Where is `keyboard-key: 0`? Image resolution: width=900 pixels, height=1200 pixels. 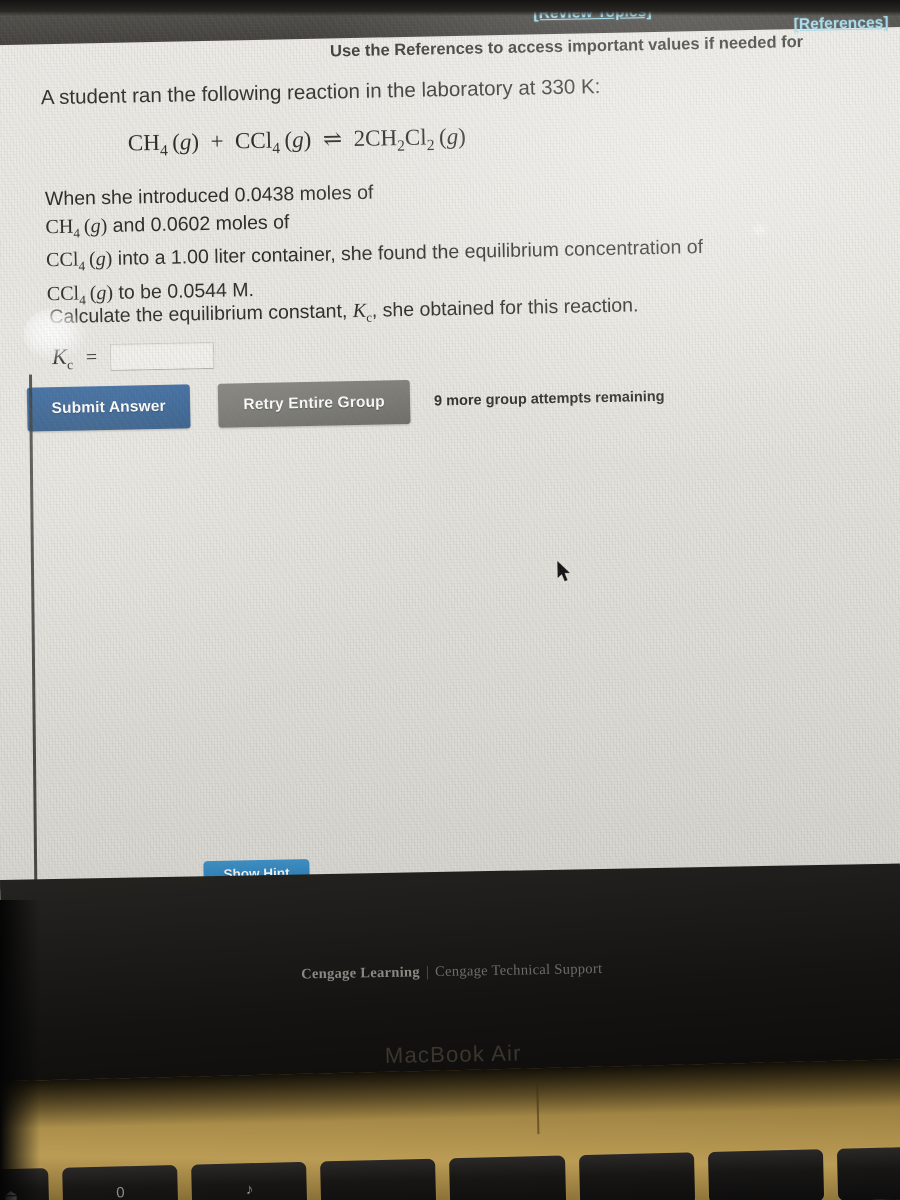
keyboard-key: 0 is located at coordinates (120, 1182).